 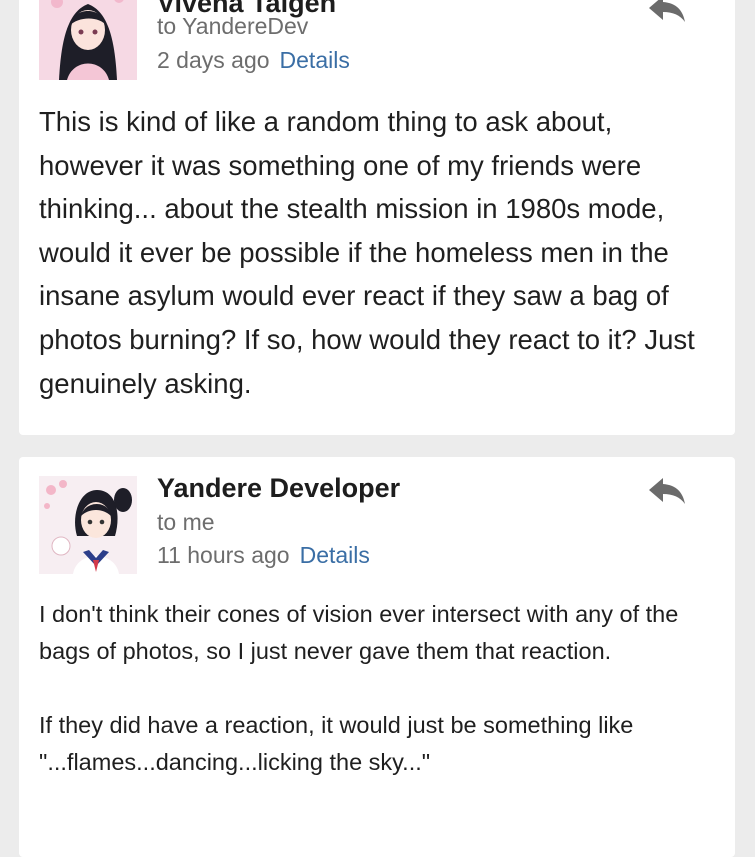 What do you see at coordinates (186, 522) in the screenshot?
I see `recipient-label: to me` at bounding box center [186, 522].